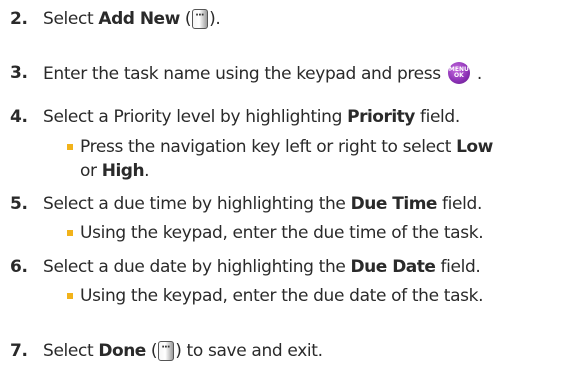  Describe the element at coordinates (197, 267) in the screenshot. I see `step-text: Select a due date by highlighting the` at that location.